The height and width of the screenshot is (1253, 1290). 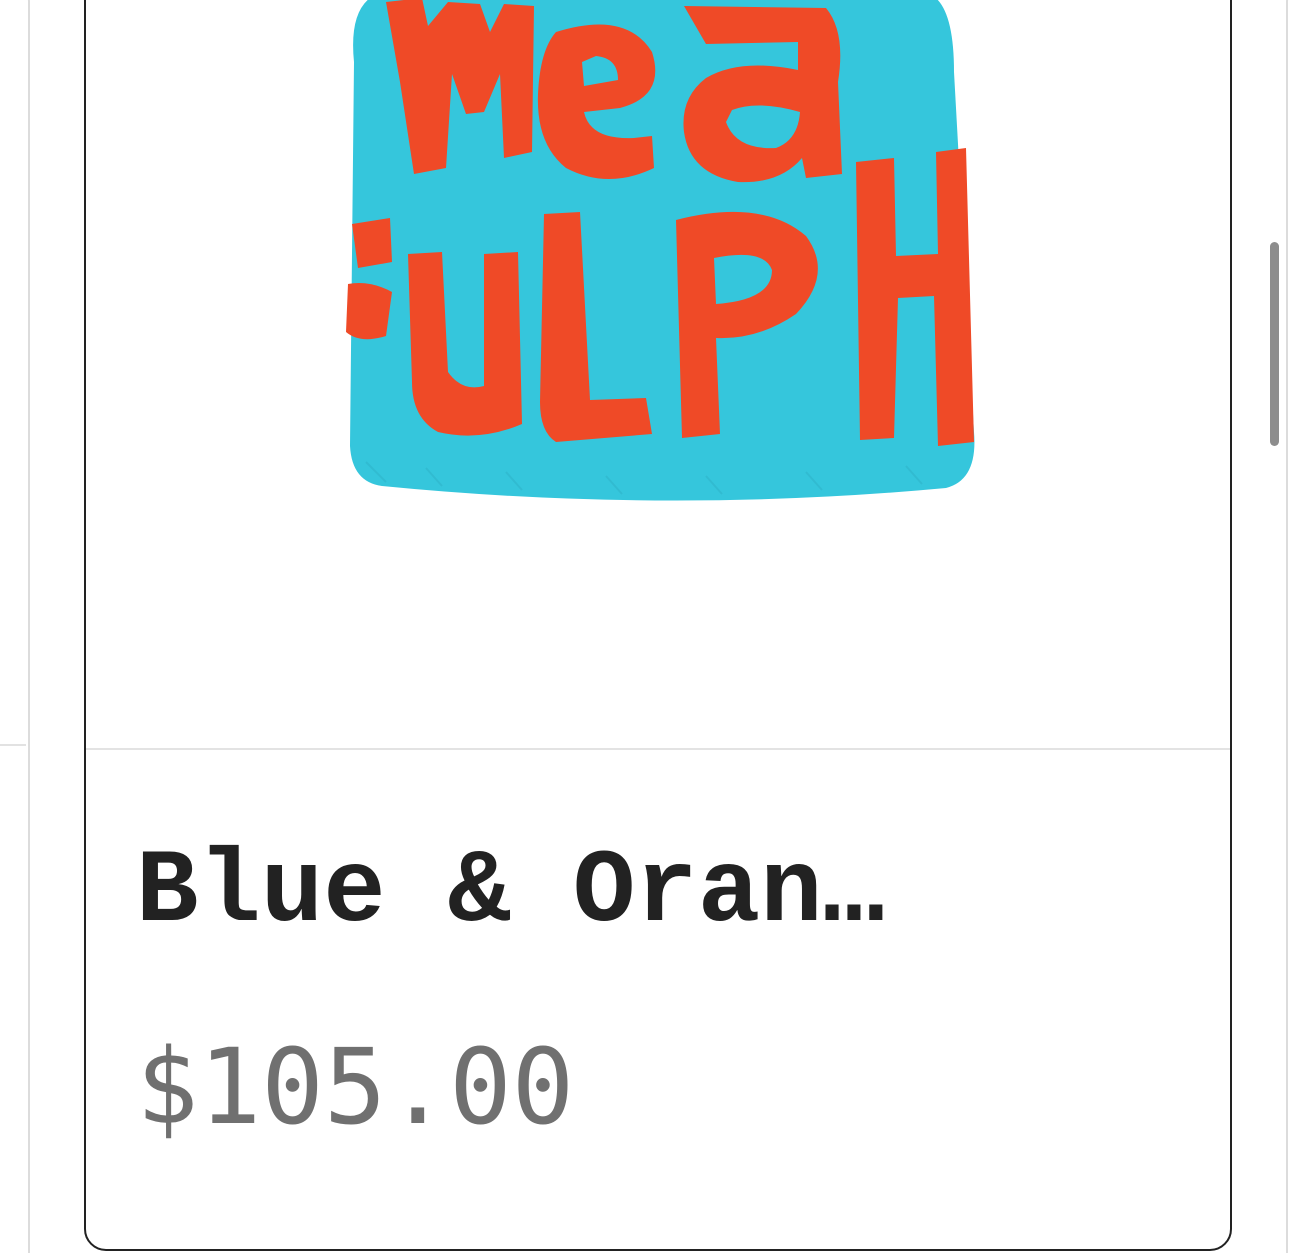 What do you see at coordinates (658, 749) in the screenshot?
I see `card-divider` at bounding box center [658, 749].